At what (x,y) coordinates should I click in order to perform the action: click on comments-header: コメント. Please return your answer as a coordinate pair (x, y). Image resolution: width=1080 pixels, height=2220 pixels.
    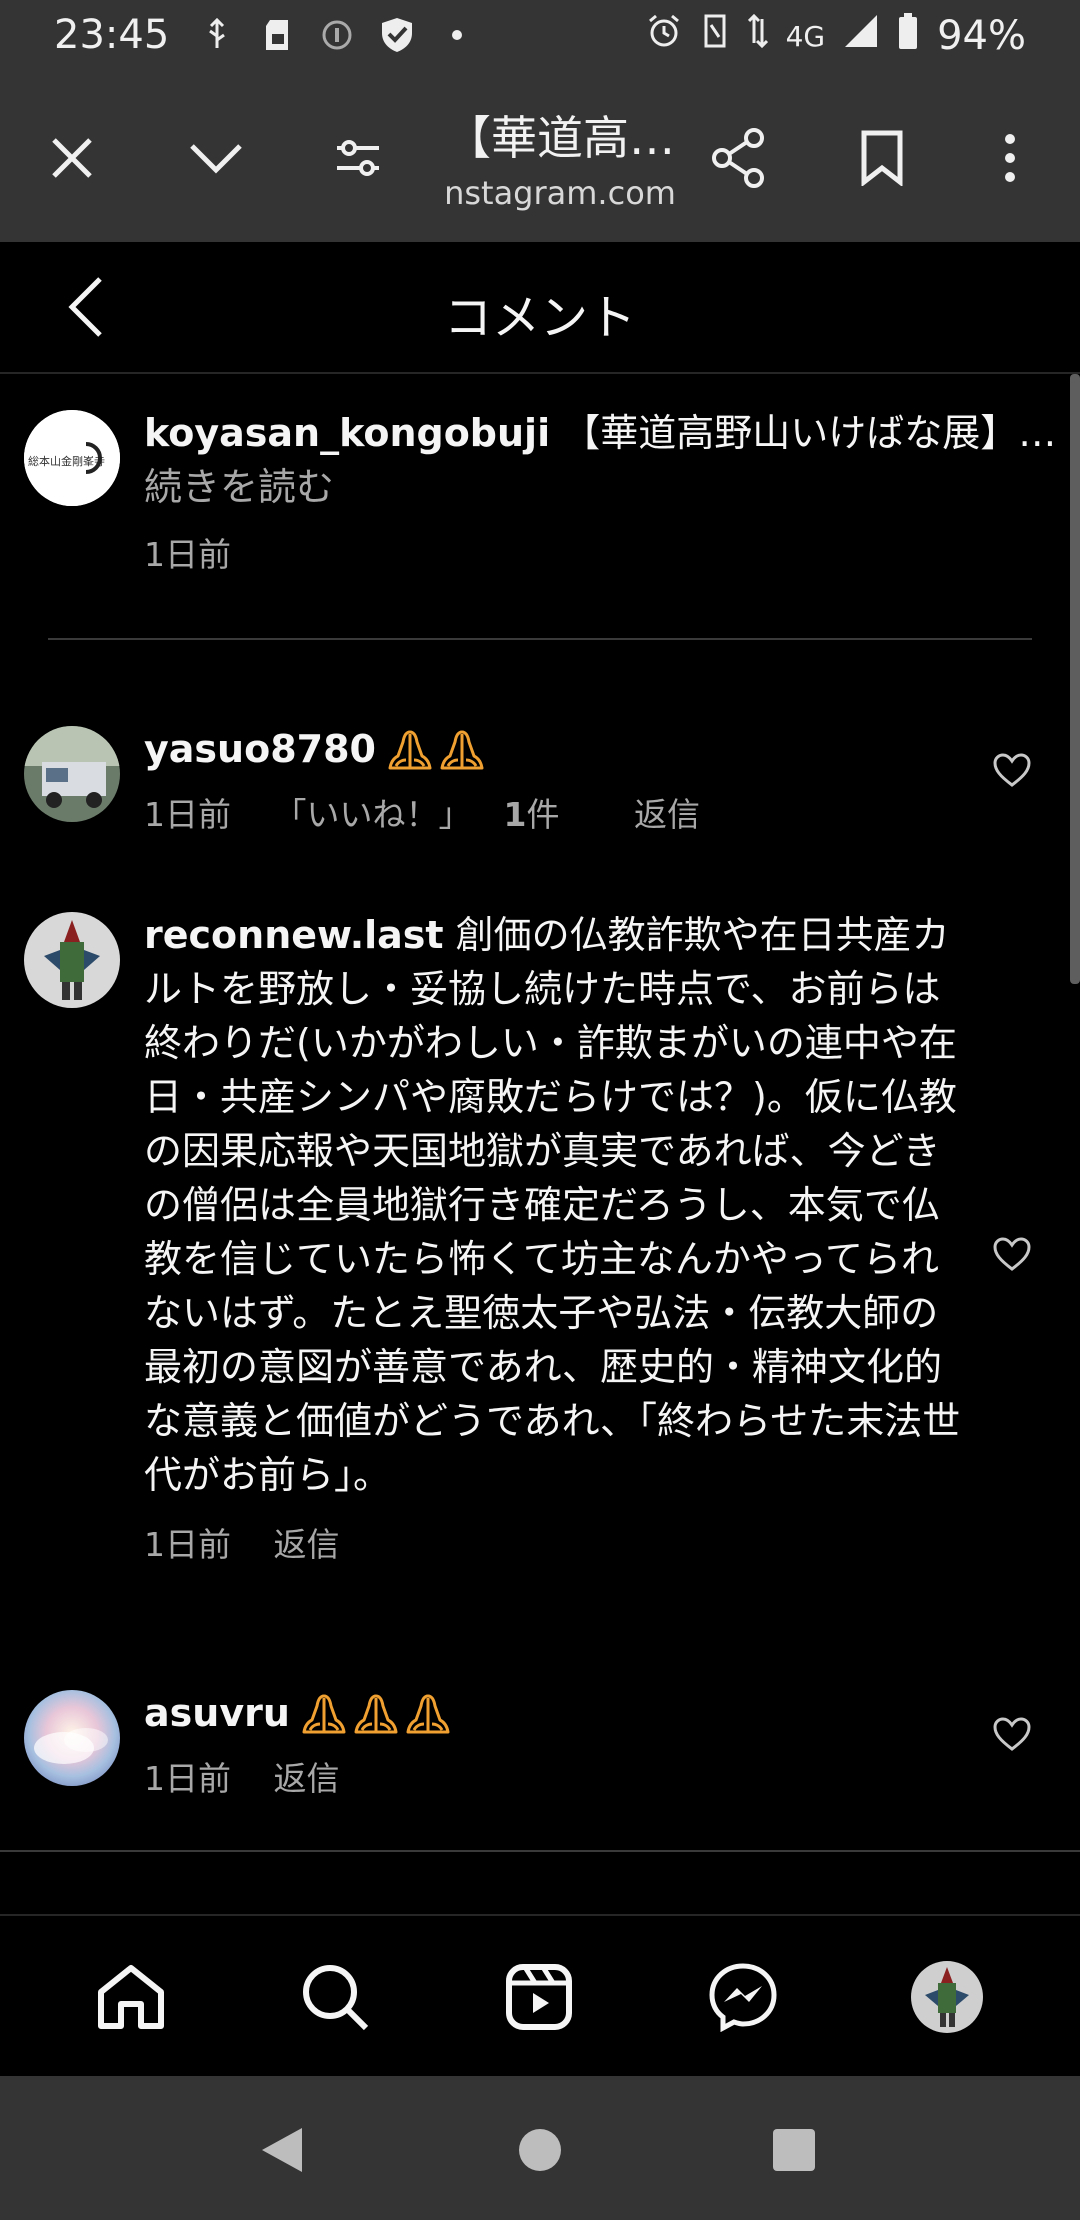
    Looking at the image, I should click on (540, 308).